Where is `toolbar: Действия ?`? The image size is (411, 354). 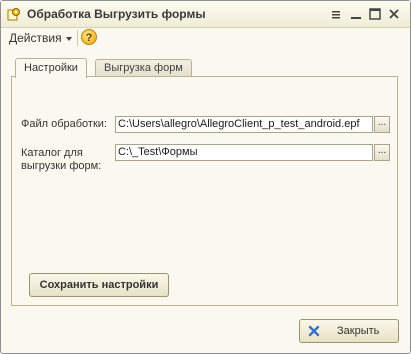
toolbar: Действия ? is located at coordinates (205, 38).